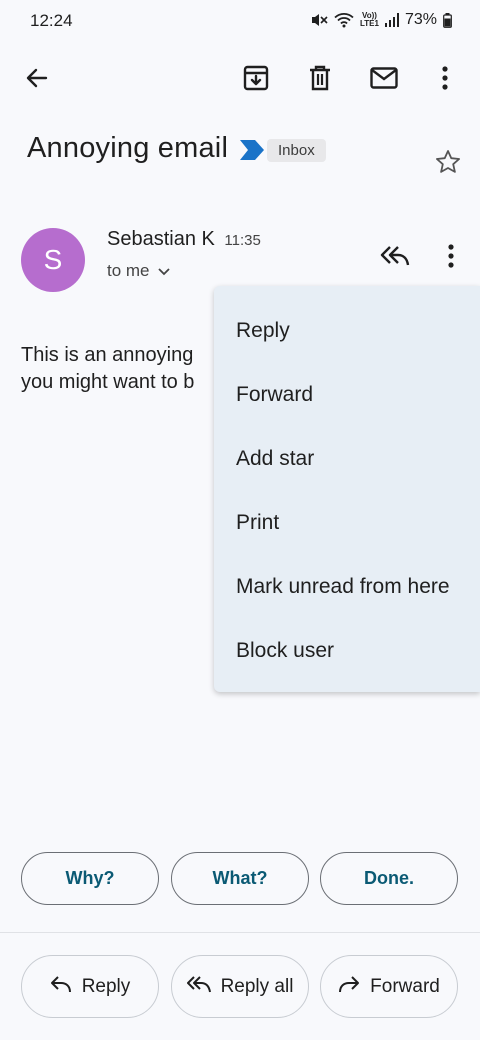  Describe the element at coordinates (296, 150) in the screenshot. I see `inbox-label-chip: Inbox` at that location.